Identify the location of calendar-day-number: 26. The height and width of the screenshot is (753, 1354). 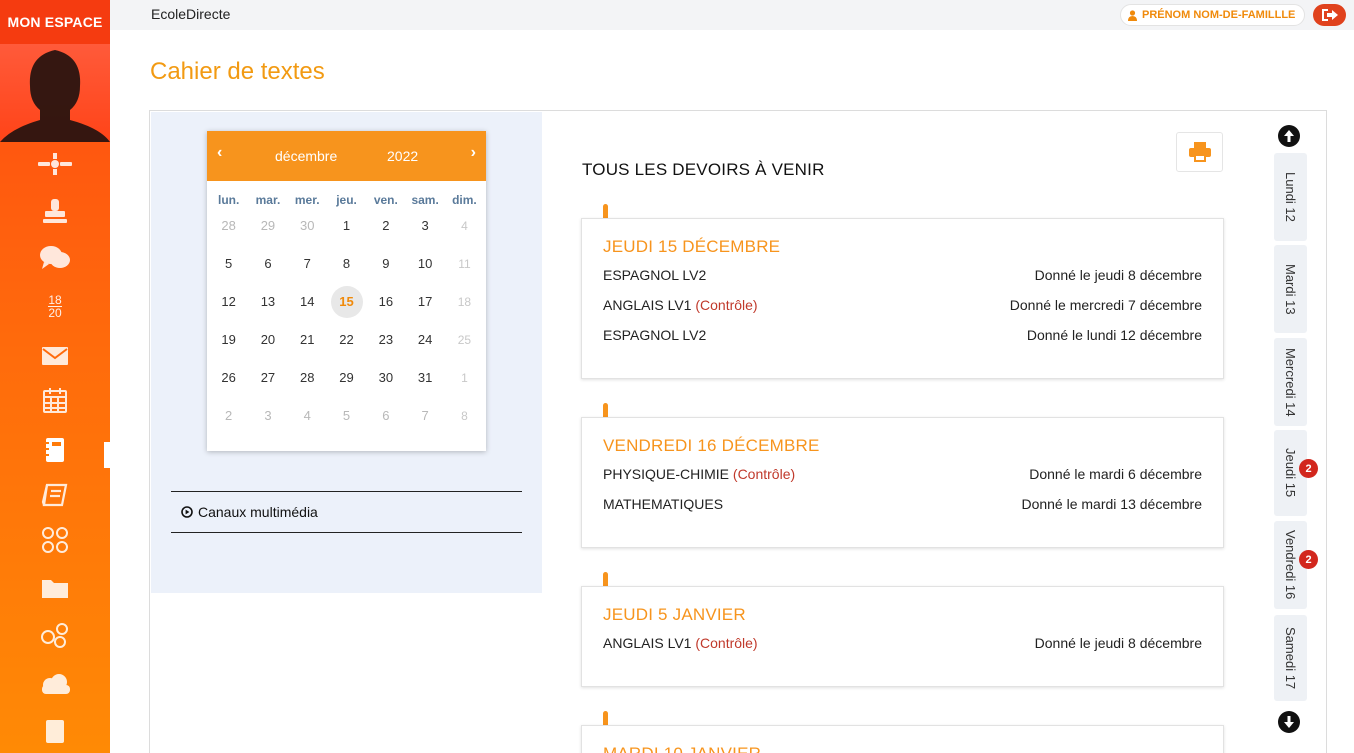
(228, 377).